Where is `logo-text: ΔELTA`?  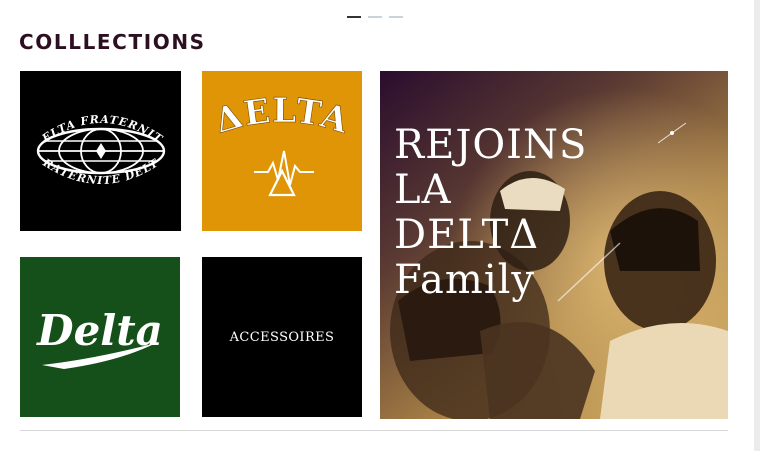 logo-text: ΔELTA is located at coordinates (281, 117).